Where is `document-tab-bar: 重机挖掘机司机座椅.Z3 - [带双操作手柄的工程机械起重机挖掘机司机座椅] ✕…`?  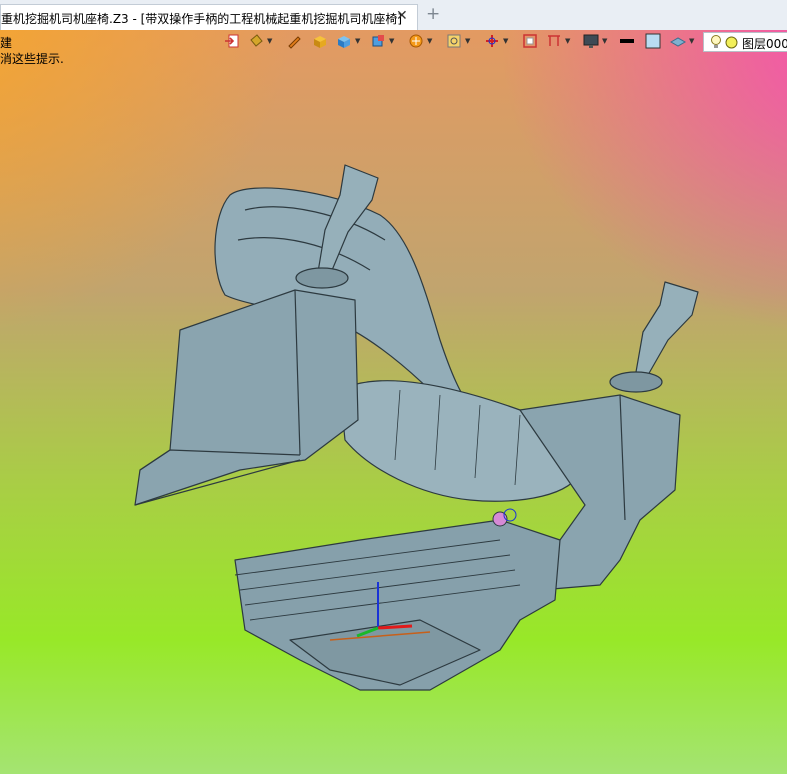
document-tab-bar: 重机挖掘机司机座椅.Z3 - [带双操作手柄的工程机械起重机挖掘机司机座椅] ✕… is located at coordinates (393, 15).